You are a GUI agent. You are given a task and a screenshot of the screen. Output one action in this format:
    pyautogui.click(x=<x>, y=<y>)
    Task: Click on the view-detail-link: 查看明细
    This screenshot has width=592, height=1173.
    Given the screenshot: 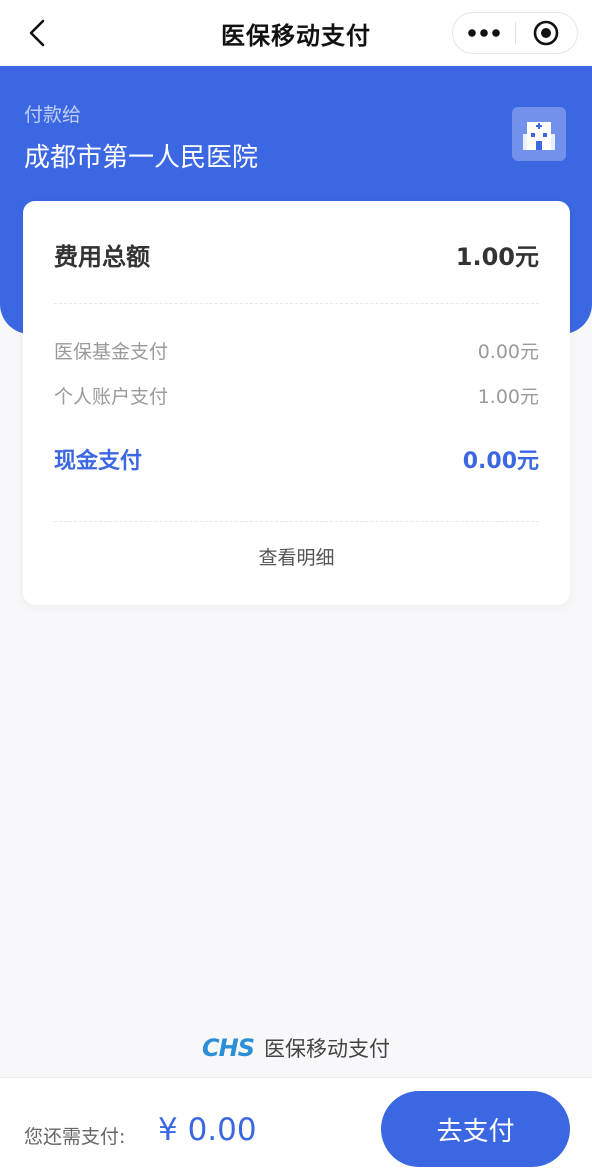 What is the action you would take?
    pyautogui.click(x=296, y=556)
    